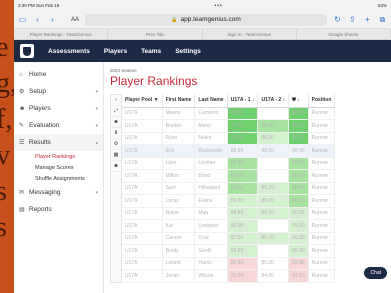 This screenshot has height=293, width=391. What do you see at coordinates (337, 19) in the screenshot?
I see `reload-icon: ↻` at bounding box center [337, 19].